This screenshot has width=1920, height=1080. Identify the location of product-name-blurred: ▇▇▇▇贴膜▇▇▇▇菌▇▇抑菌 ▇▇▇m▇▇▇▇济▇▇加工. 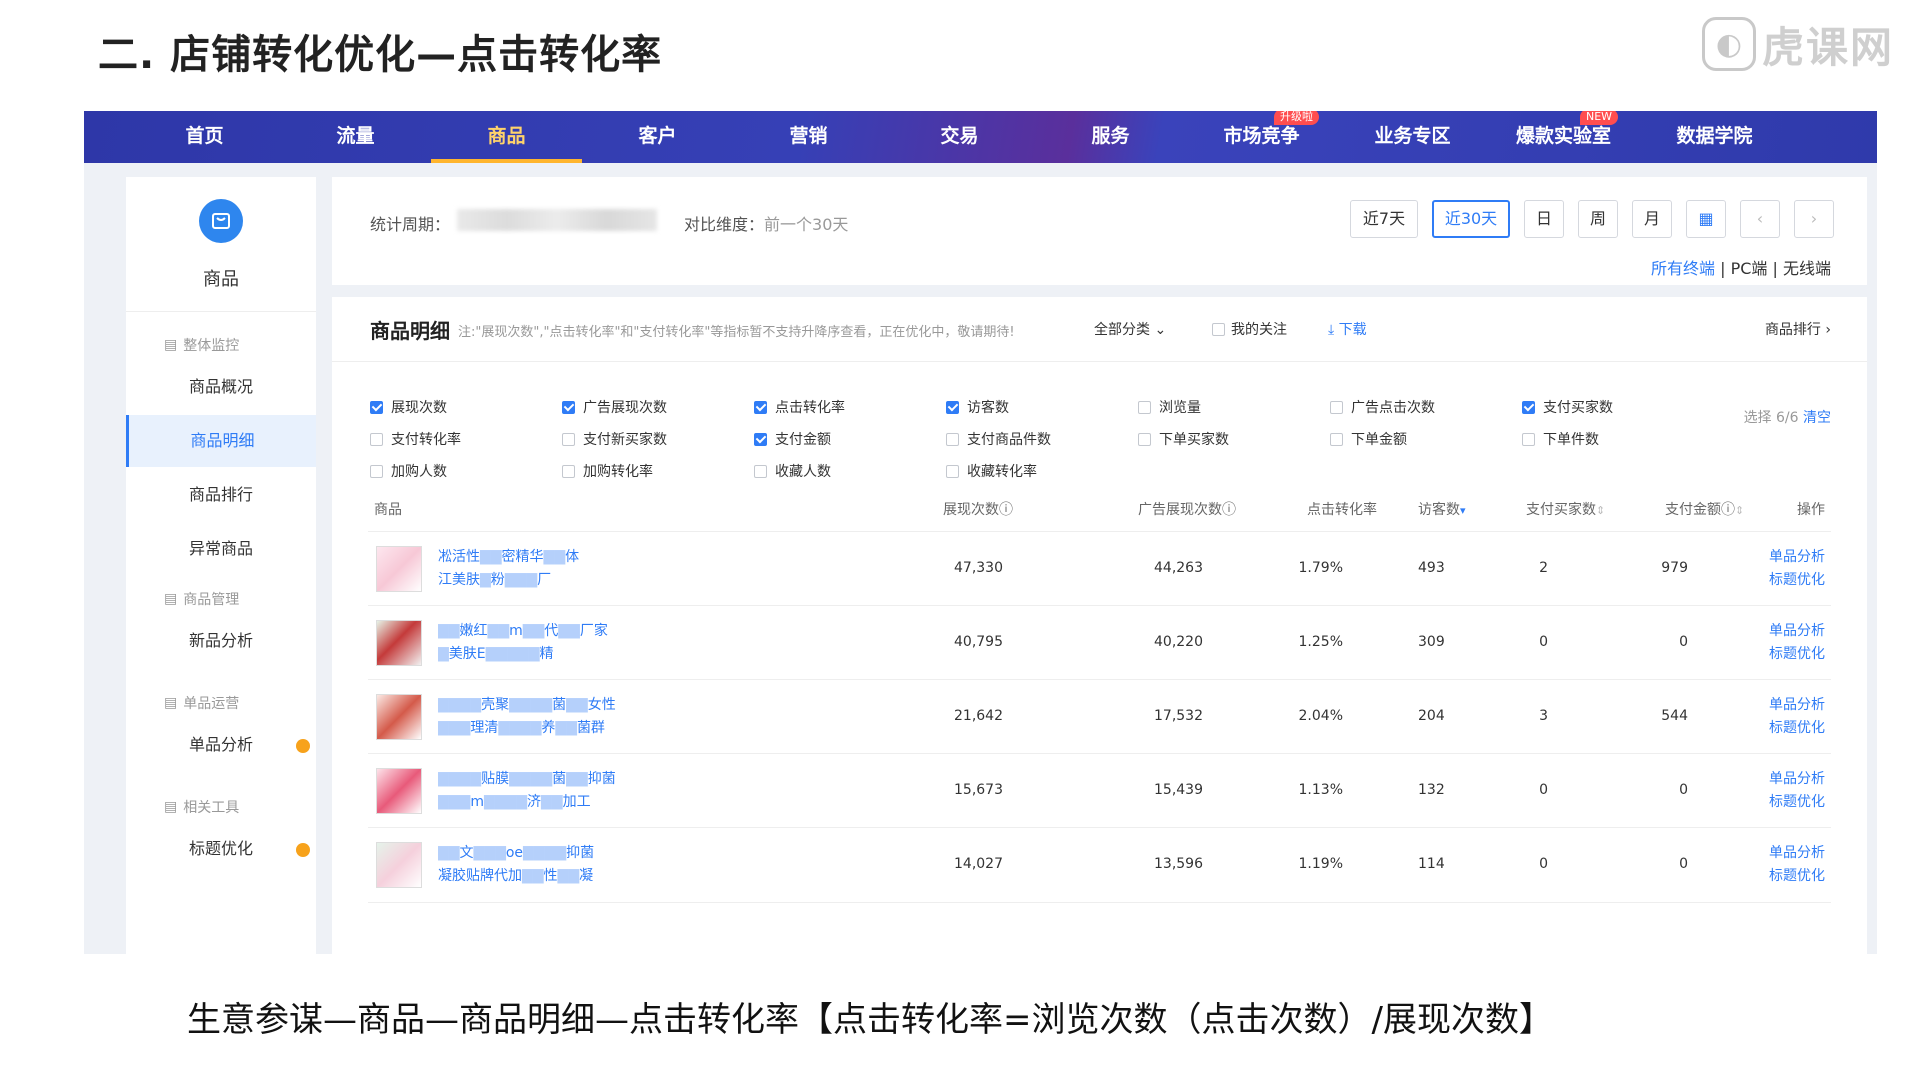
(538, 791).